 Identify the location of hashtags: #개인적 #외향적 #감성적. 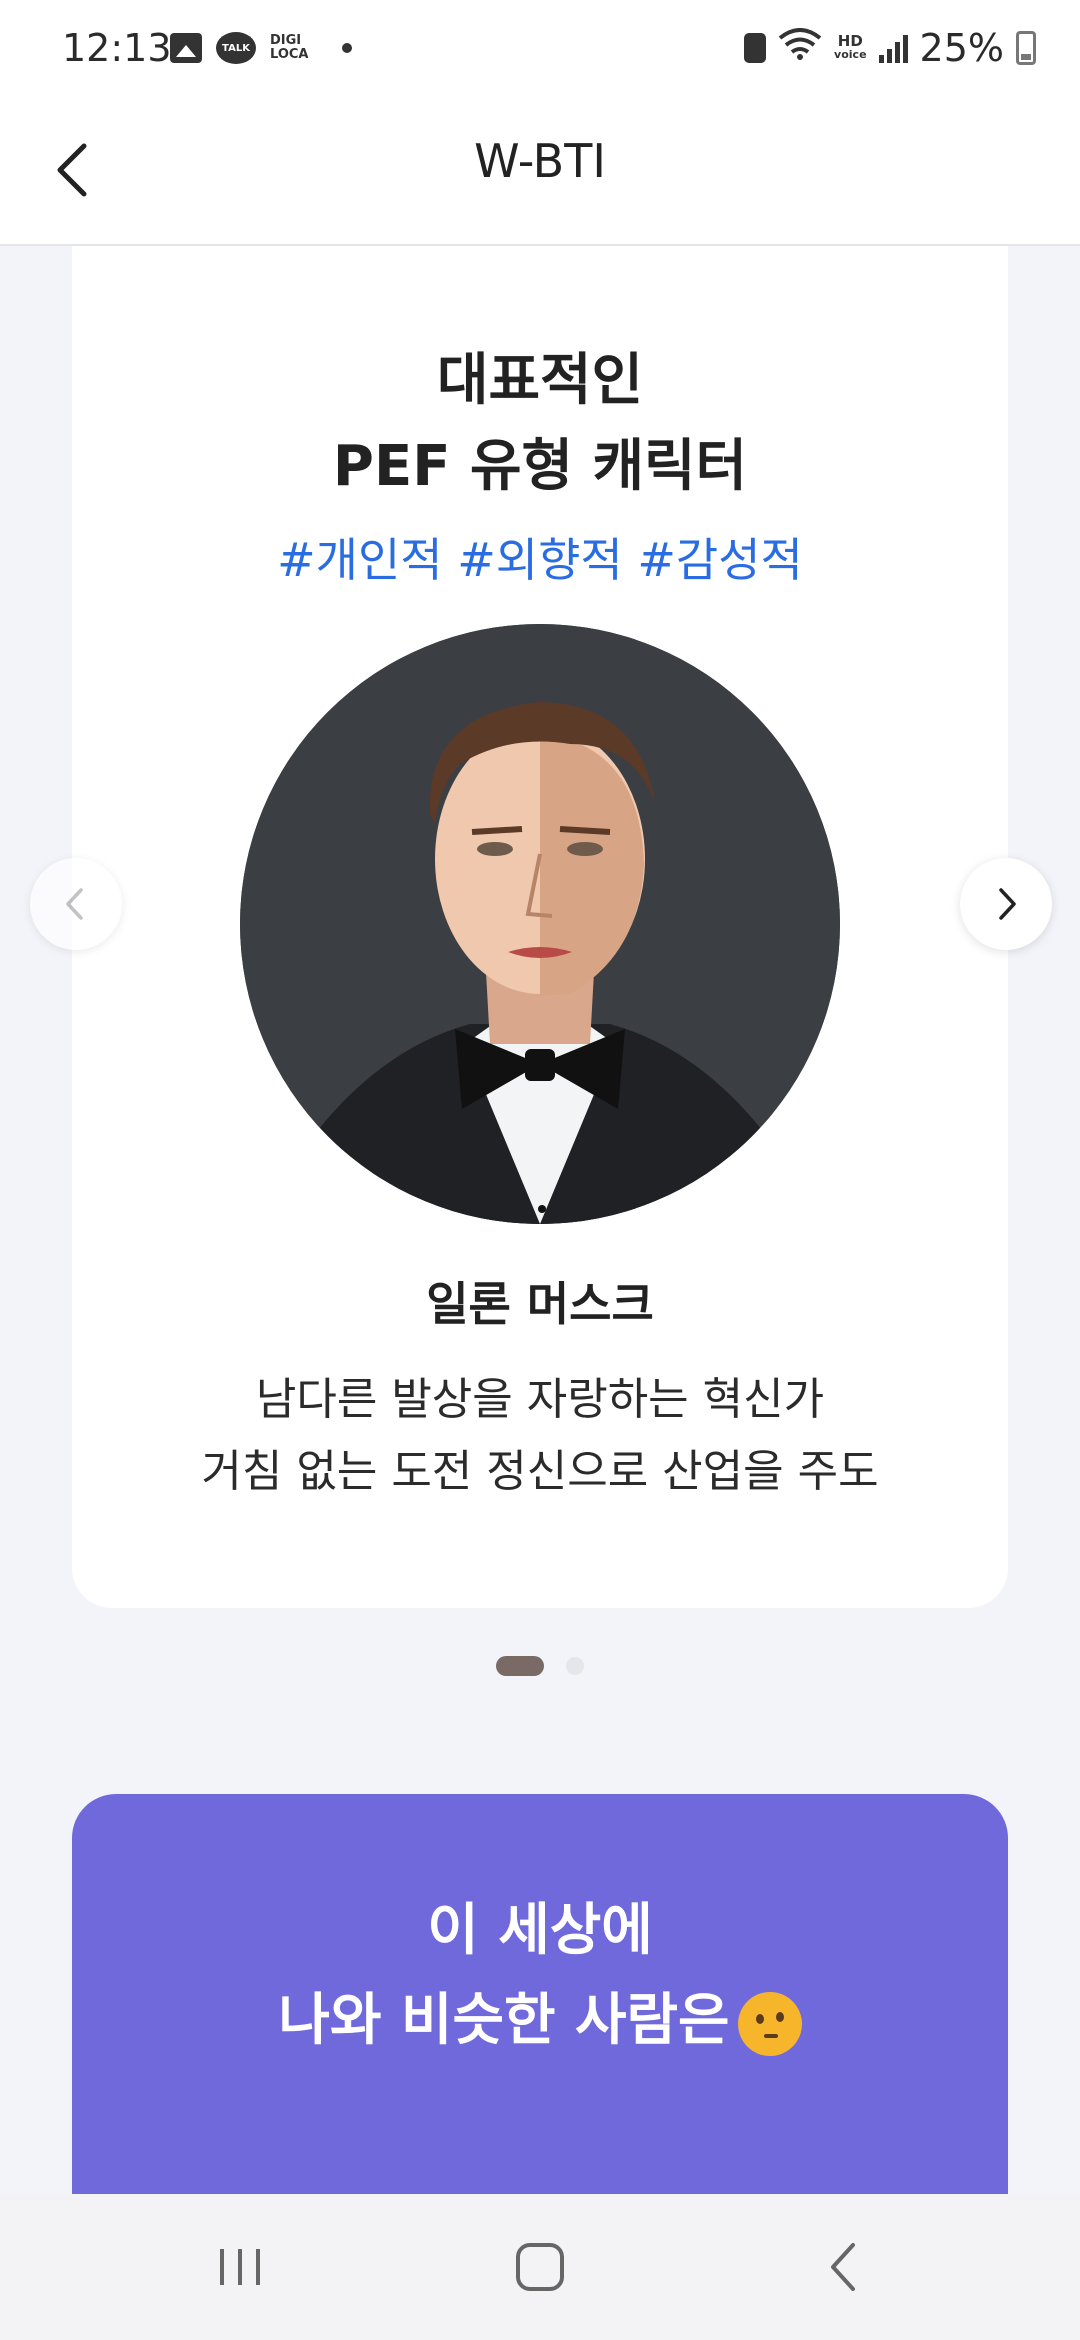
(540, 560).